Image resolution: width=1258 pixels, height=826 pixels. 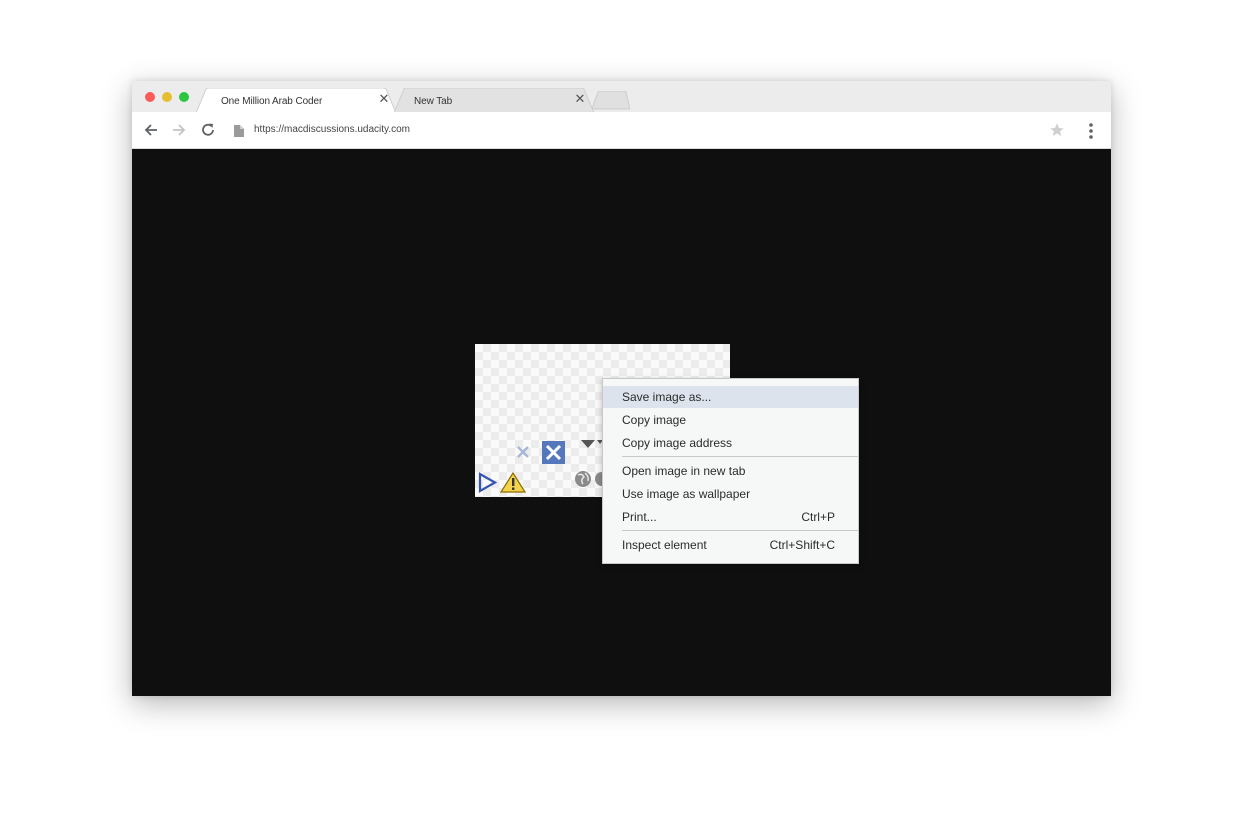 What do you see at coordinates (239, 133) in the screenshot?
I see `page-icon` at bounding box center [239, 133].